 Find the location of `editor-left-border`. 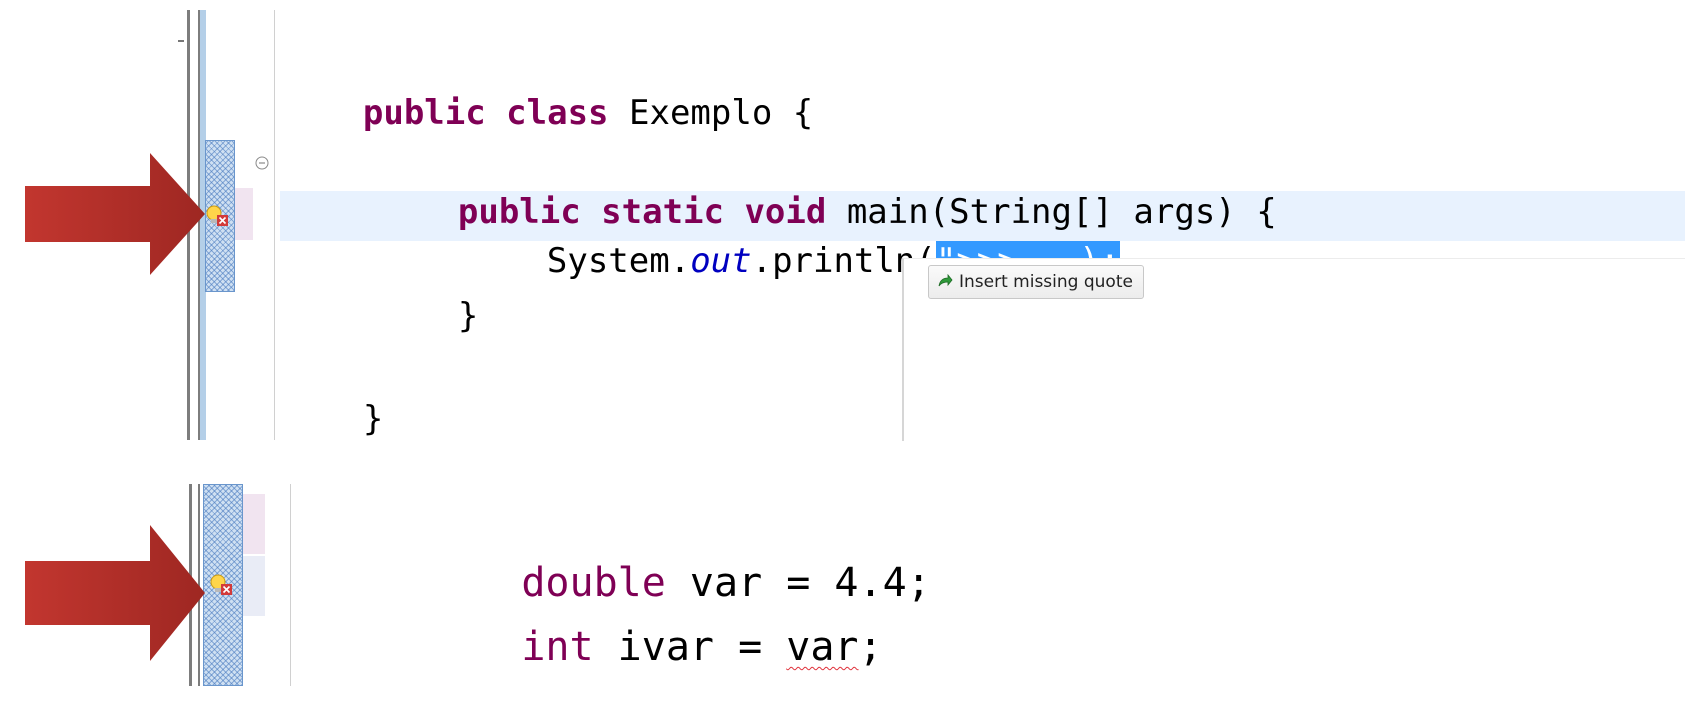

editor-left-border is located at coordinates (274, 225).